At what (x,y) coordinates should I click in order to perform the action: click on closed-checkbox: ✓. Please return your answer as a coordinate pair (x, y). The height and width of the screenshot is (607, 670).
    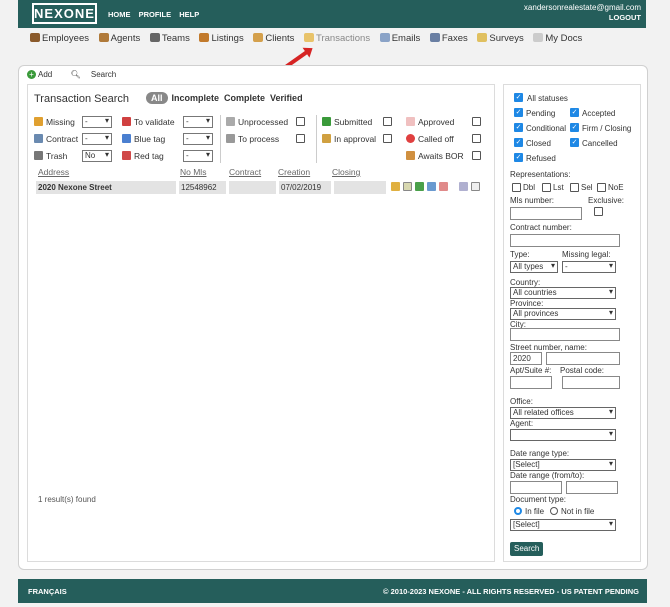
    Looking at the image, I should click on (518, 142).